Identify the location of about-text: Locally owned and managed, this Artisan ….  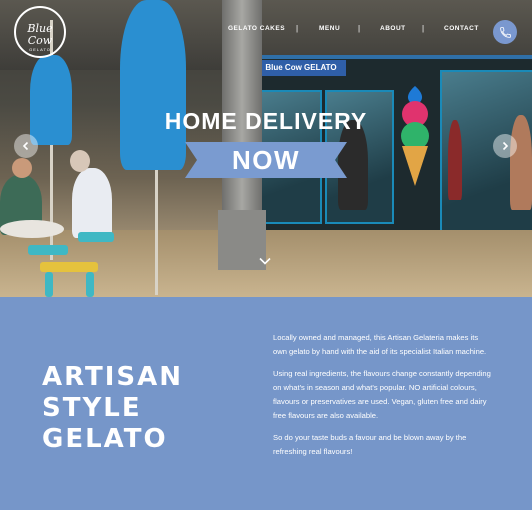
(383, 399).